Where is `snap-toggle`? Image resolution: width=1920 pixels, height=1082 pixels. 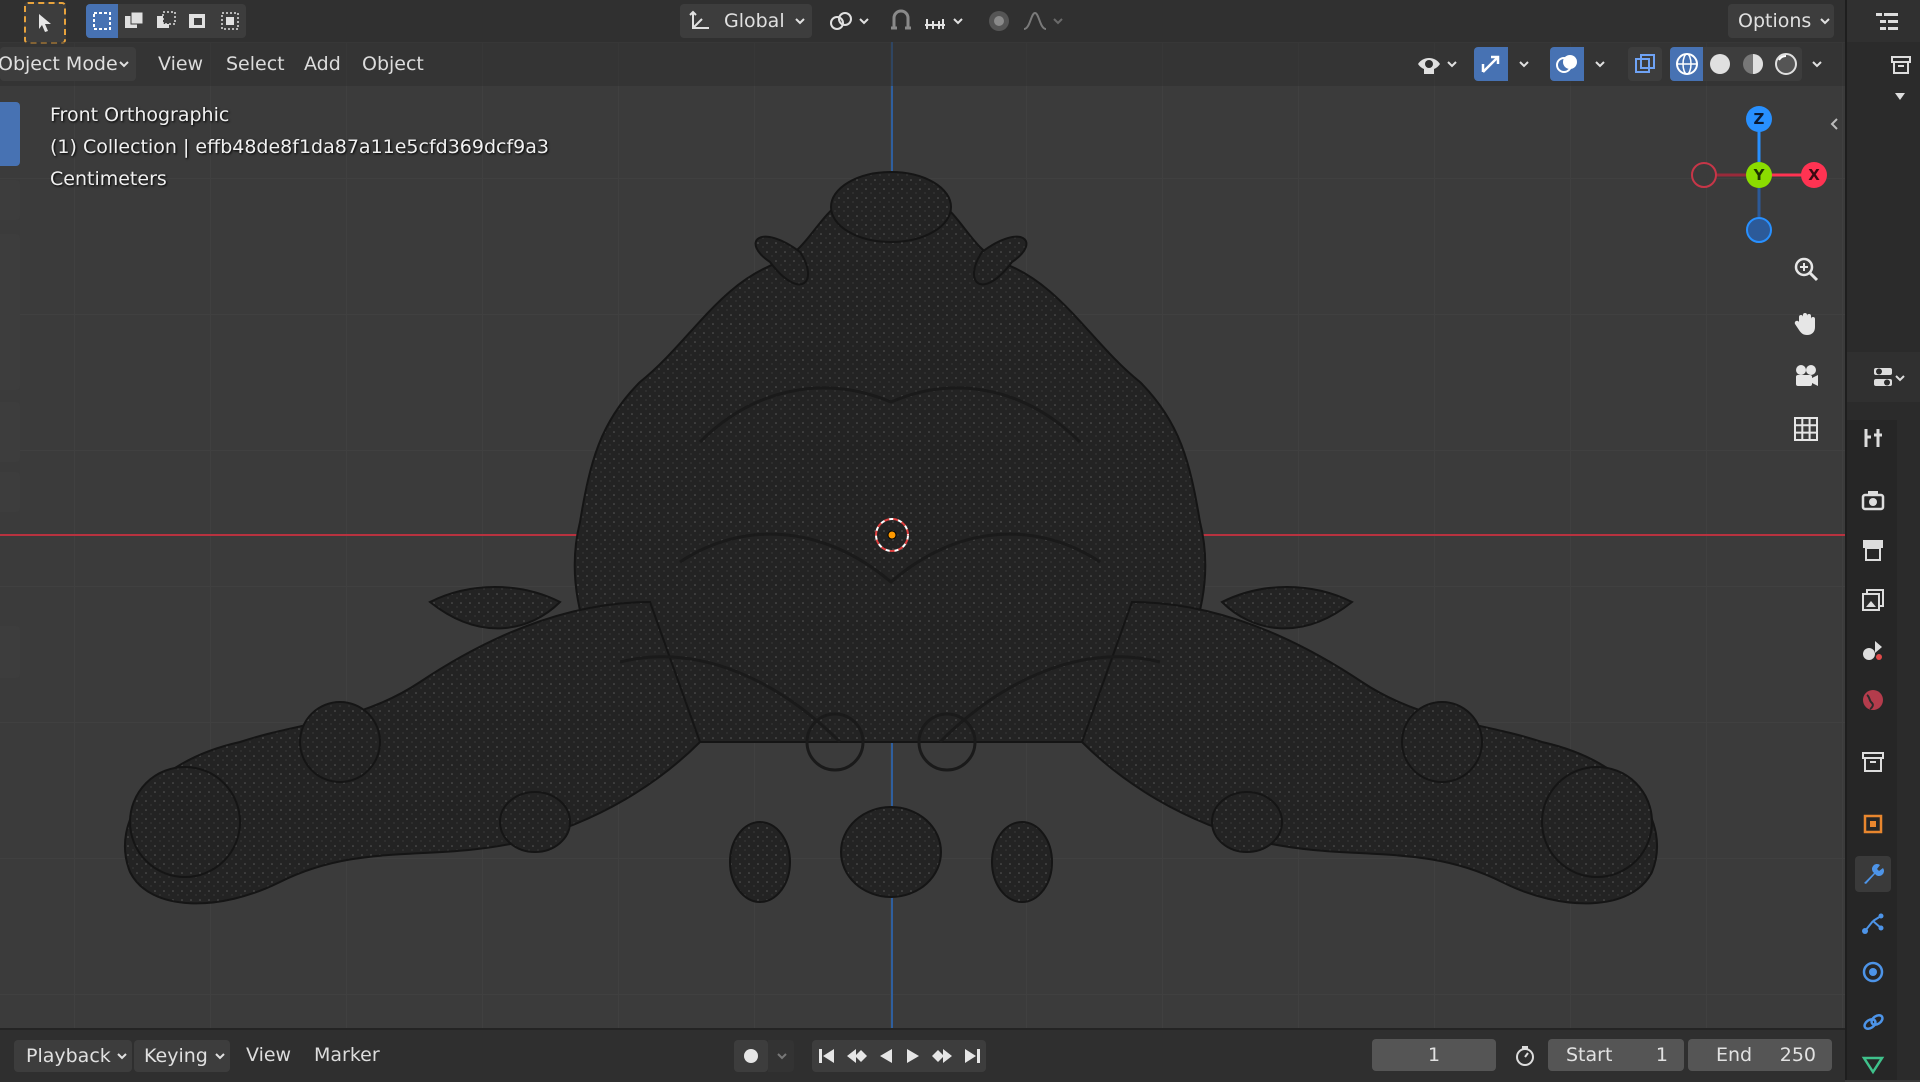 snap-toggle is located at coordinates (901, 21).